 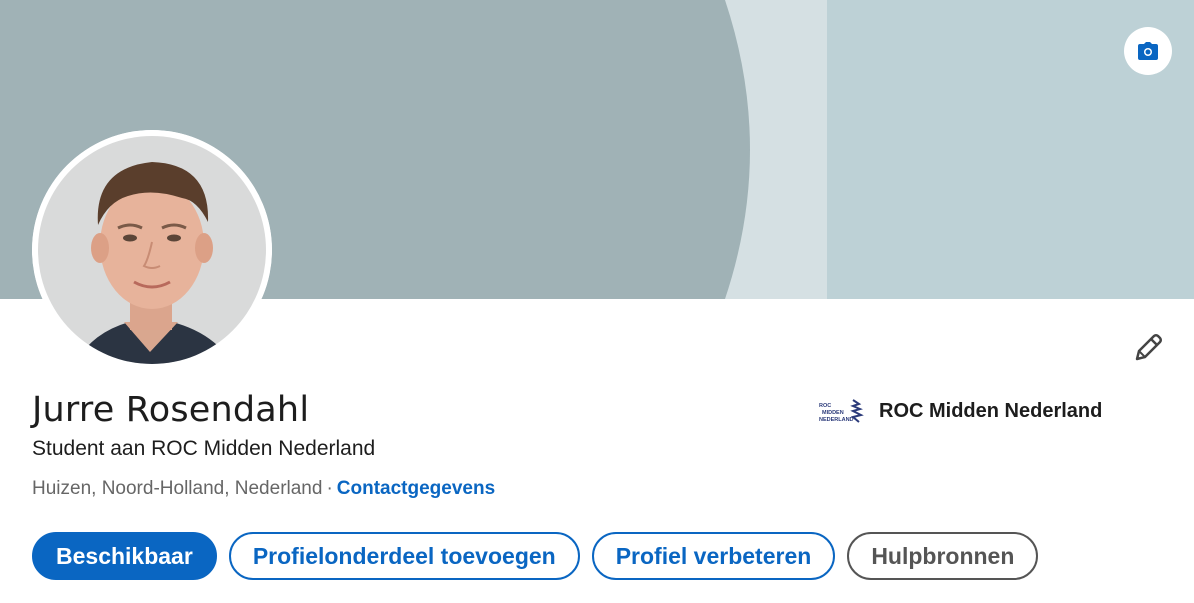 I want to click on contact-info-link: Contactgegevens, so click(x=416, y=488).